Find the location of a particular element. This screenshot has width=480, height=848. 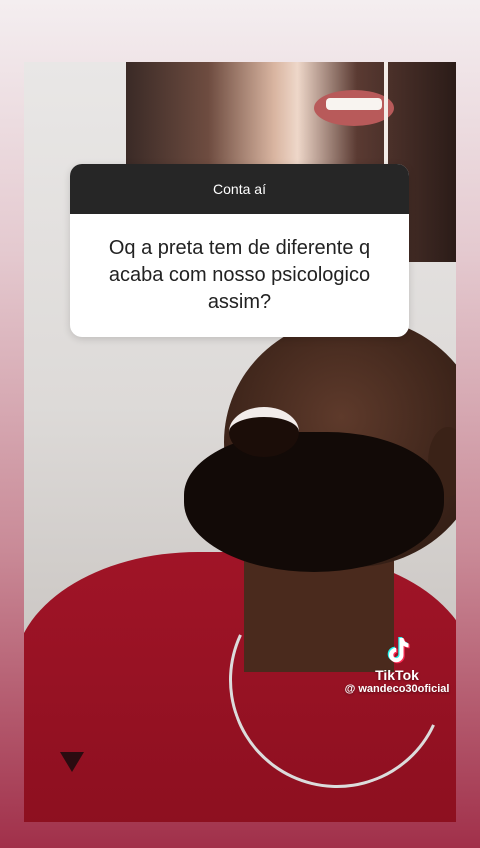

poster-teeth is located at coordinates (354, 104).